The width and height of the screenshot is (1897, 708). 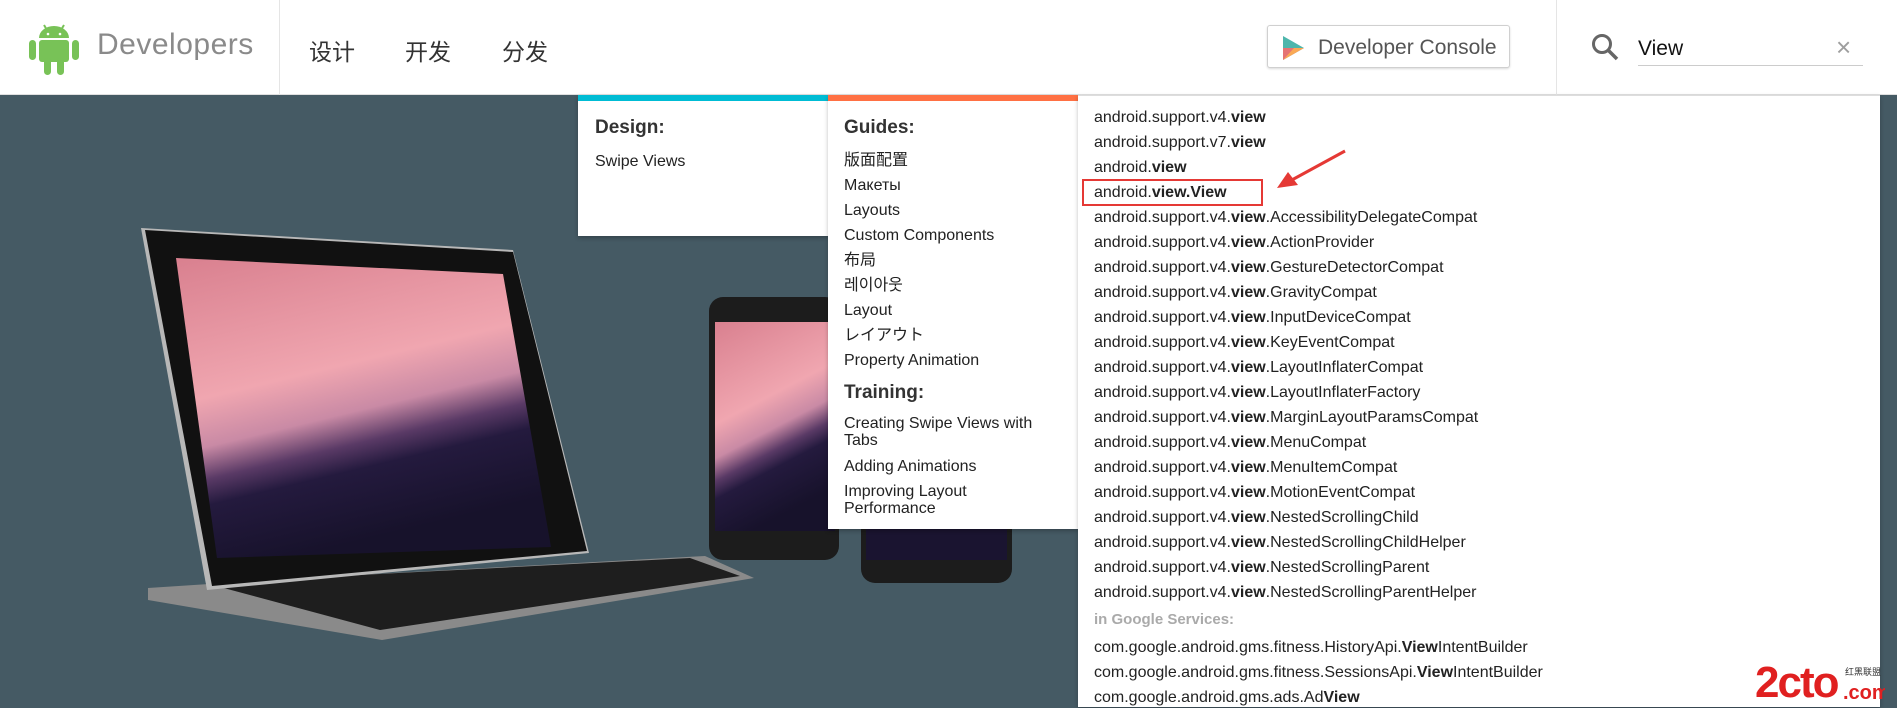 What do you see at coordinates (640, 161) in the screenshot?
I see `design-item: Swipe Views` at bounding box center [640, 161].